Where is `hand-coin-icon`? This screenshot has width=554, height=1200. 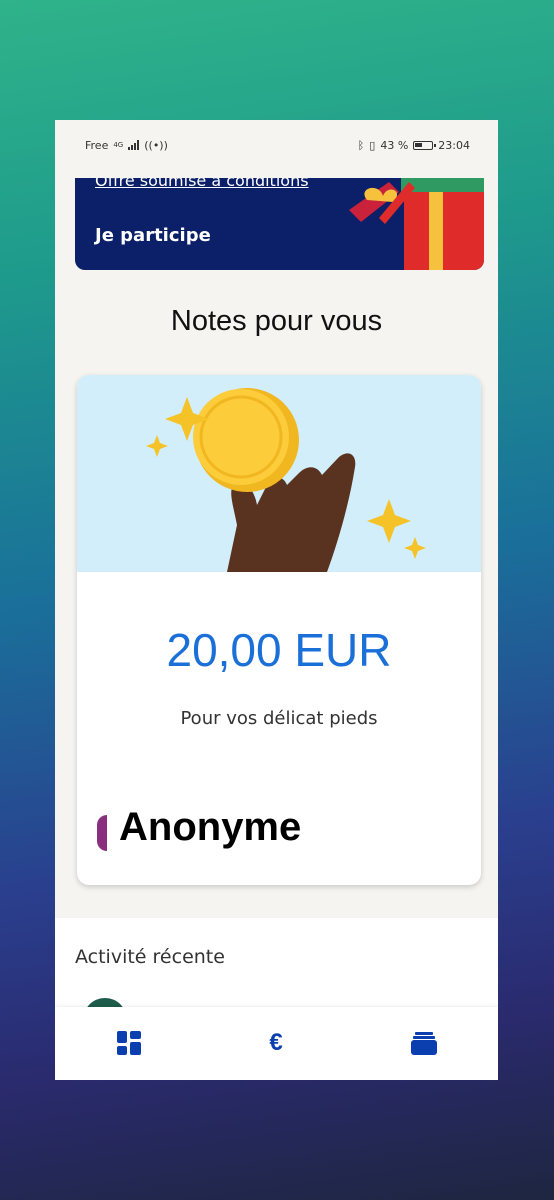
hand-coin-icon is located at coordinates (286, 480).